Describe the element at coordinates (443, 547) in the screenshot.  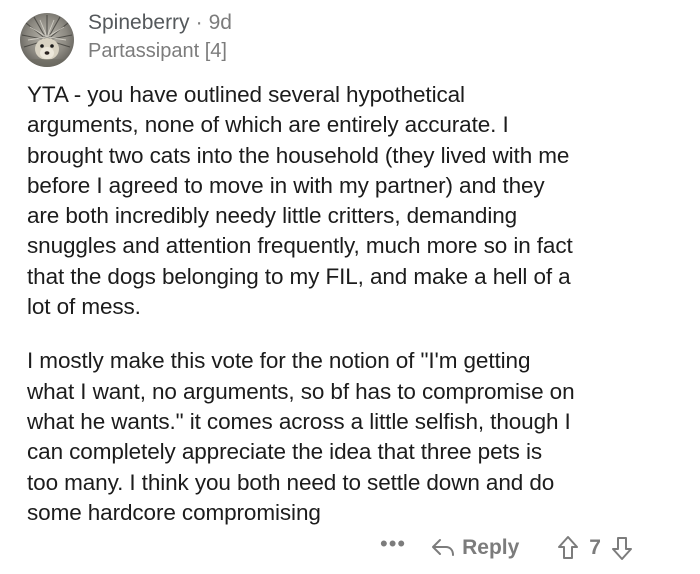
I see `reply-arrow-icon` at that location.